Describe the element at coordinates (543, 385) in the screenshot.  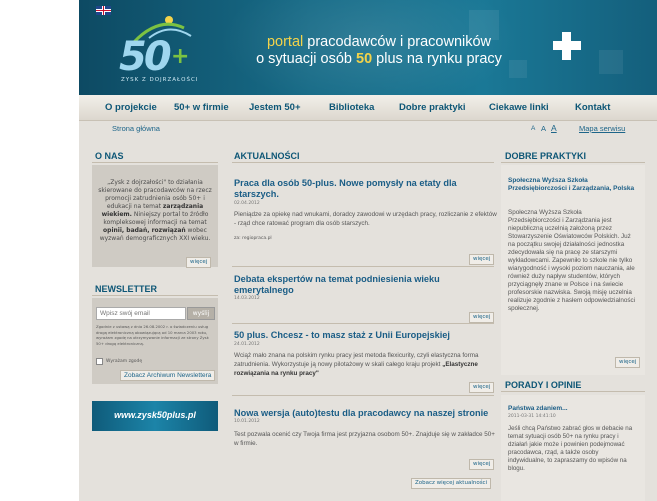
I see `porady-heading: PORADY I OPINIE` at that location.